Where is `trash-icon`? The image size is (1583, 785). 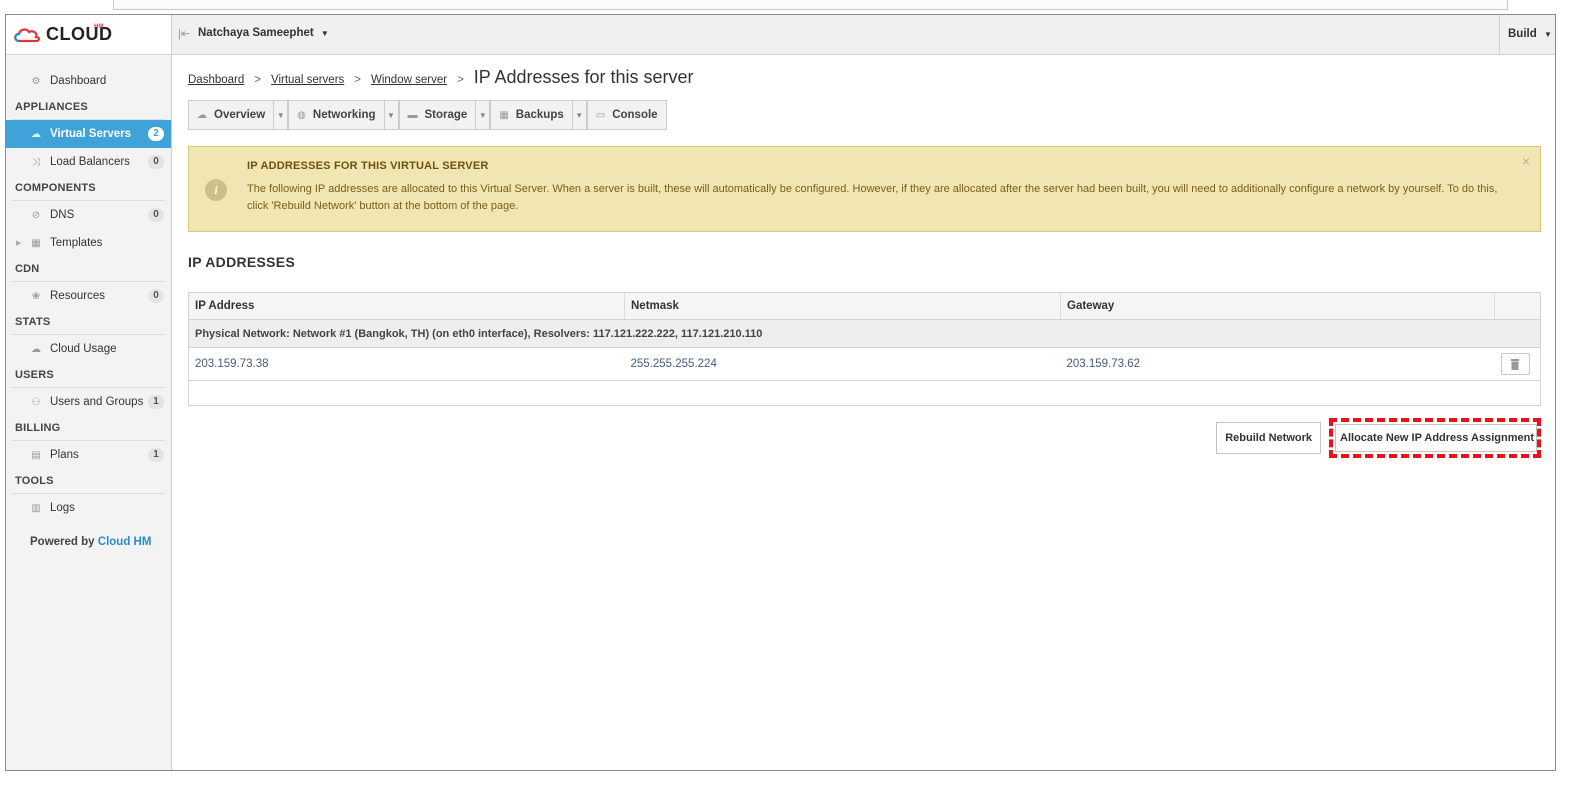
trash-icon is located at coordinates (1515, 364).